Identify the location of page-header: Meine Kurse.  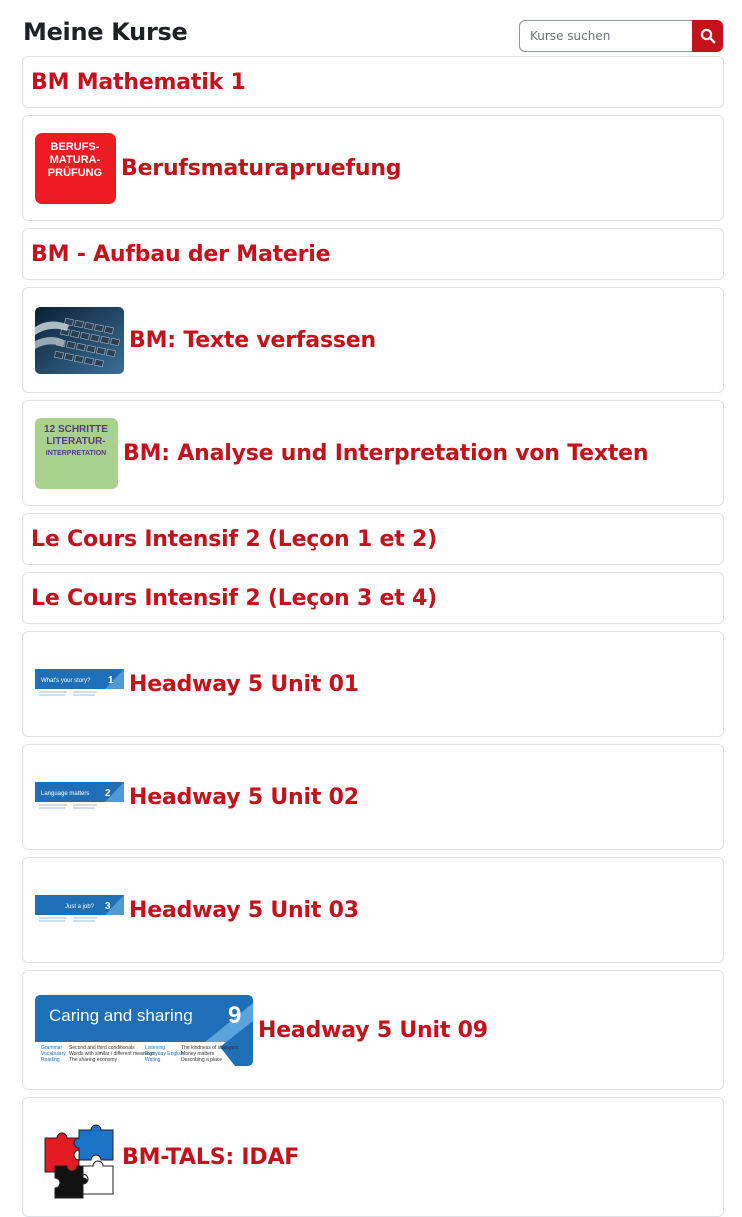
(373, 34).